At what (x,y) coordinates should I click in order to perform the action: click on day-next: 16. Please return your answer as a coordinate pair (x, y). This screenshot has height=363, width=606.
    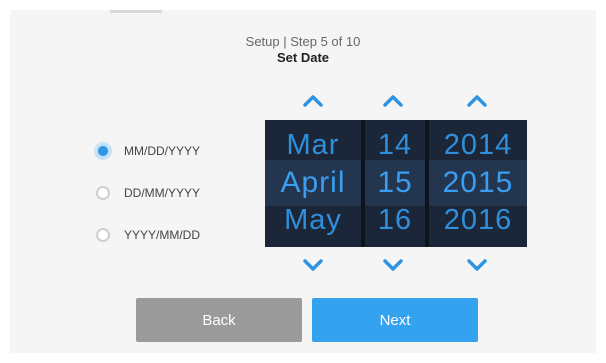
    Looking at the image, I should click on (395, 226).